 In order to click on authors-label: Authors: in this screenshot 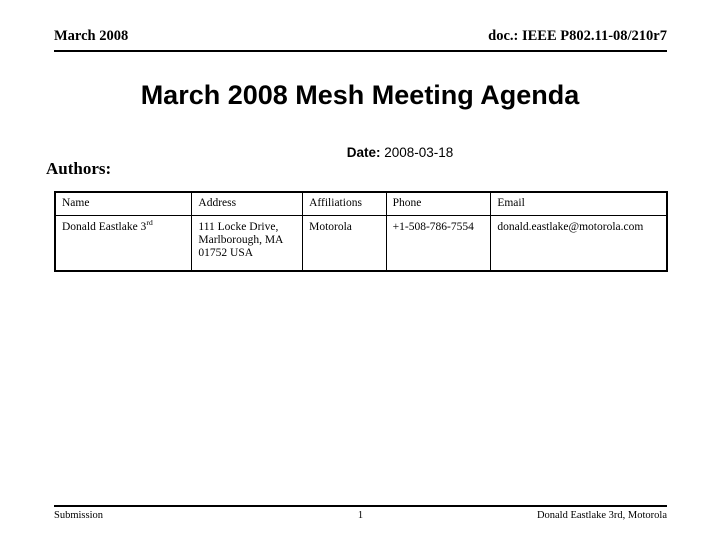, I will do `click(79, 168)`.